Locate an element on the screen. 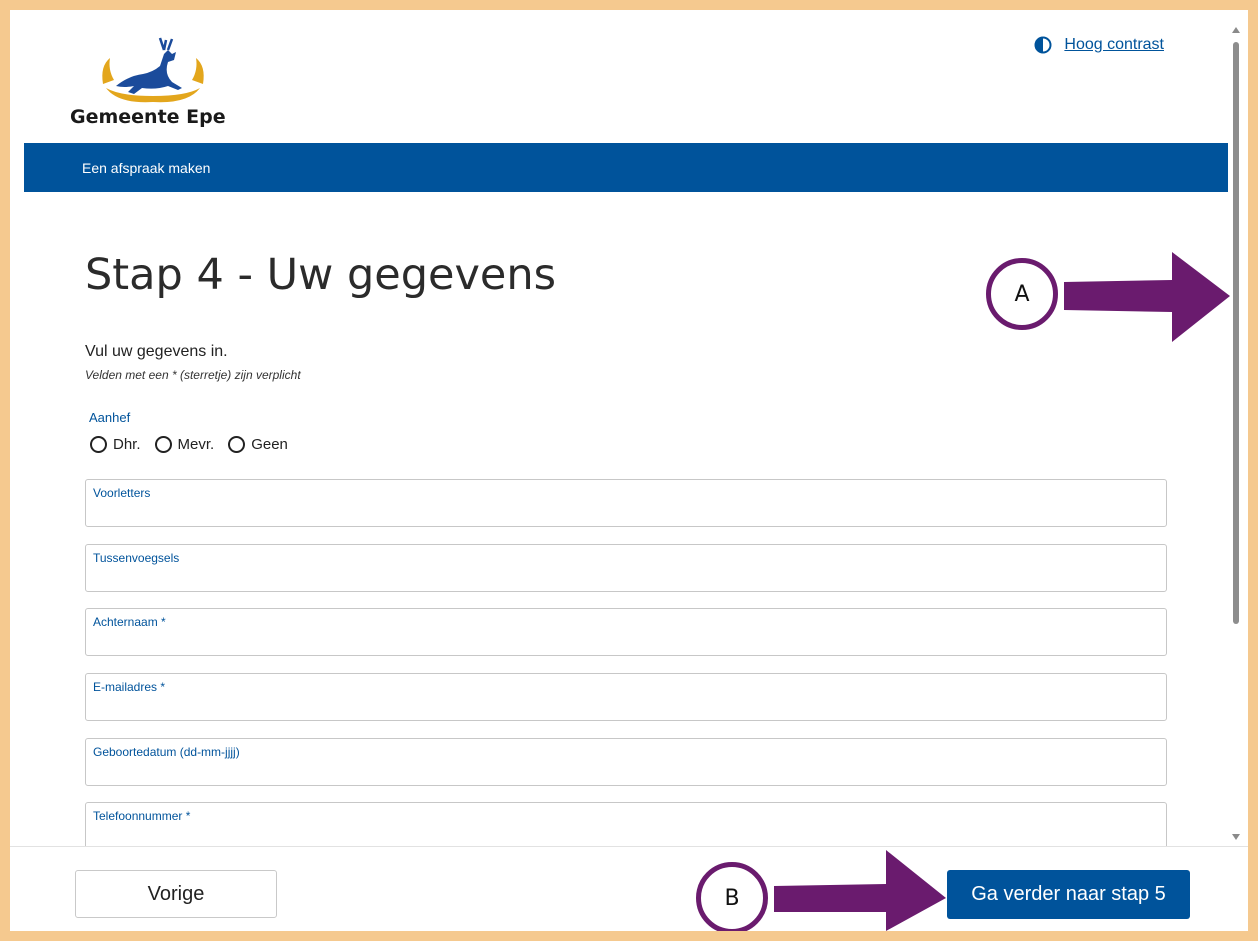  annotation-label-b: B is located at coordinates (732, 898).